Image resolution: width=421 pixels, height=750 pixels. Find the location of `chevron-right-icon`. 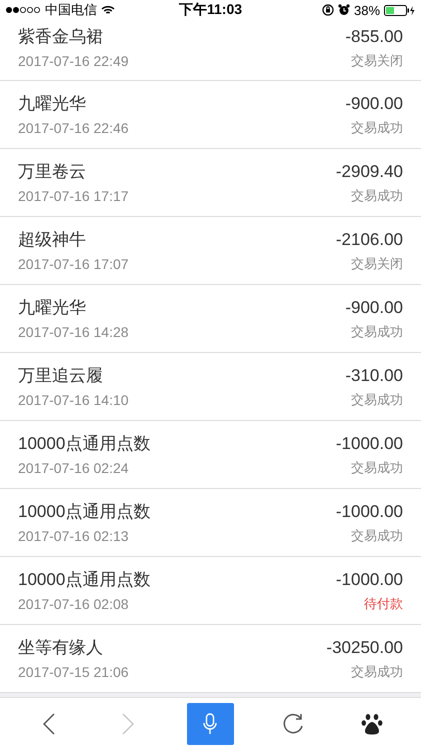

chevron-right-icon is located at coordinates (128, 724).